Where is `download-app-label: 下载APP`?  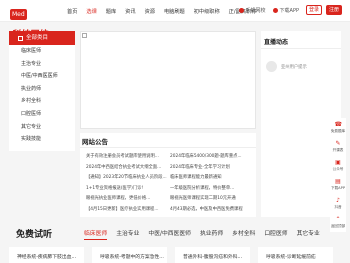 download-app-label: 下载APP is located at coordinates (289, 10).